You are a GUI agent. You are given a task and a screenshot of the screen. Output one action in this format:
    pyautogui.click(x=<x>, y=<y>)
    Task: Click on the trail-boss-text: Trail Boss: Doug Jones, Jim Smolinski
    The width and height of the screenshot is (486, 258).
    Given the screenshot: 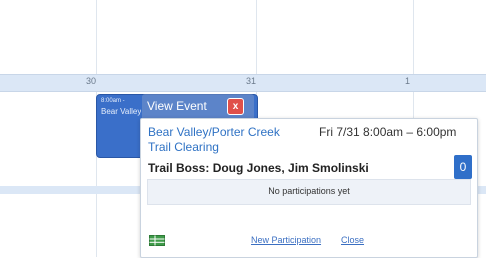 What is the action you would take?
    pyautogui.click(x=258, y=168)
    